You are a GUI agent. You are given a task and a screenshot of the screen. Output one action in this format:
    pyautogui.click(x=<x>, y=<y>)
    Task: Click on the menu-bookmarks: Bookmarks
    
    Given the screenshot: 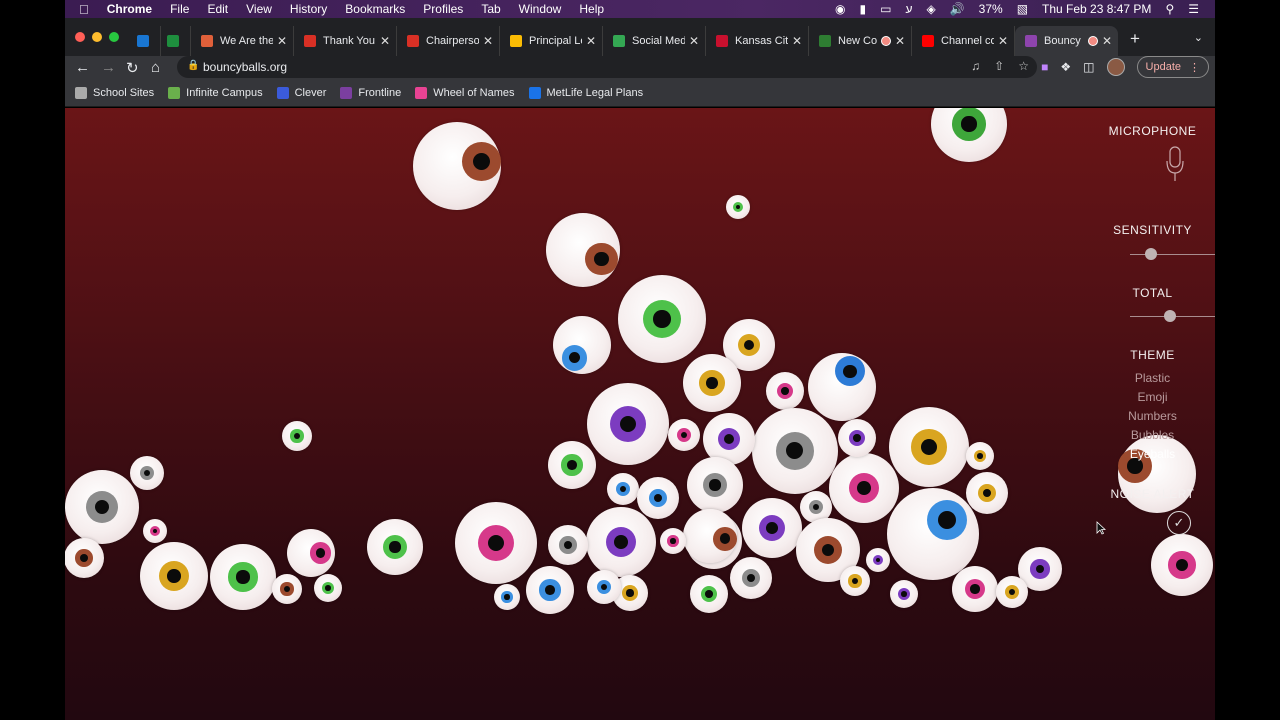 What is the action you would take?
    pyautogui.click(x=375, y=9)
    